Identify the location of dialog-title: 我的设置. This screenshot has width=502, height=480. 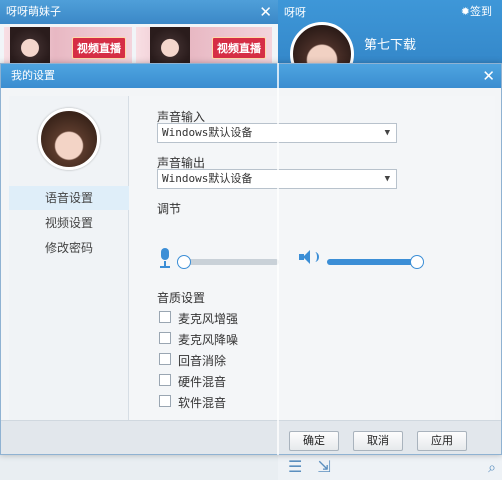
(33, 75).